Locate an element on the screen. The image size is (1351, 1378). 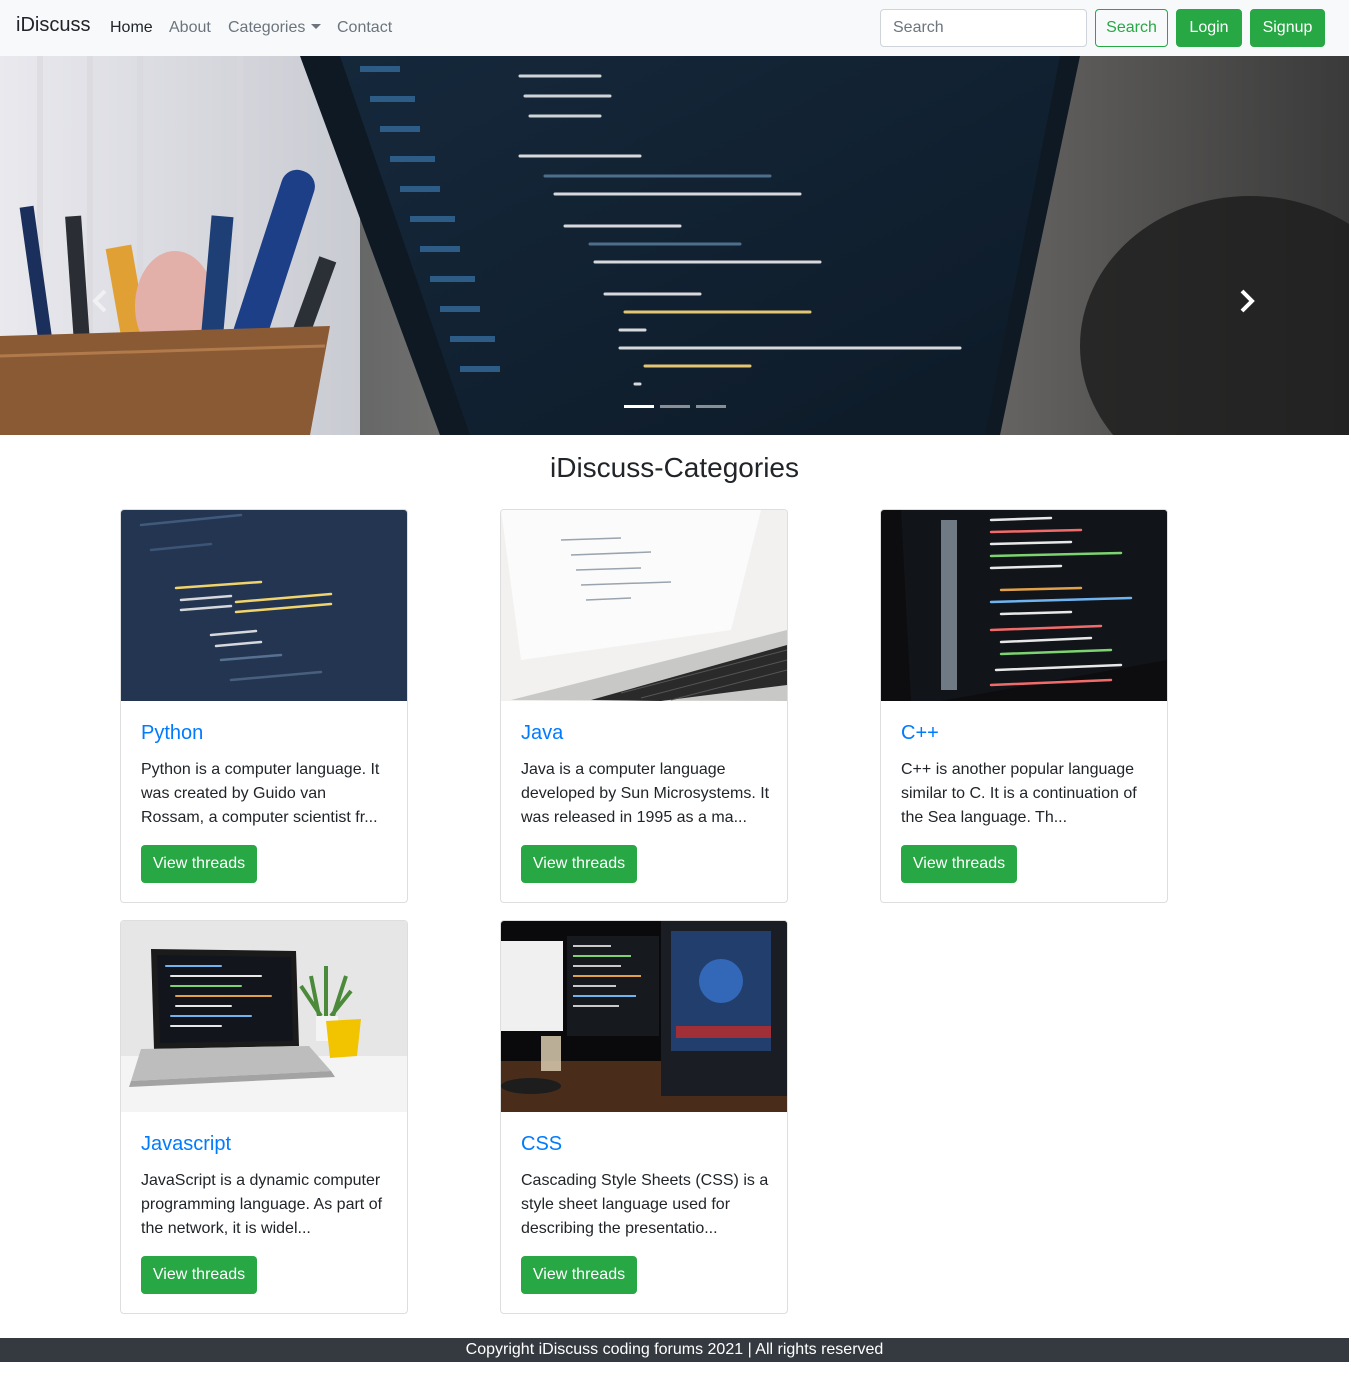
nav-link-about: About is located at coordinates (190, 28).